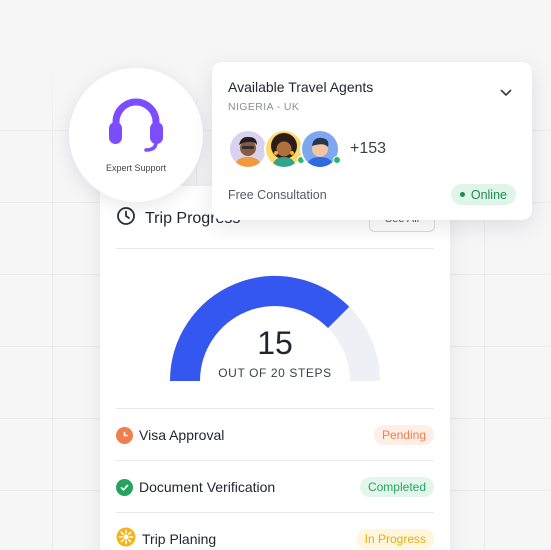  What do you see at coordinates (182, 435) in the screenshot?
I see `step-label: Visa Approval` at bounding box center [182, 435].